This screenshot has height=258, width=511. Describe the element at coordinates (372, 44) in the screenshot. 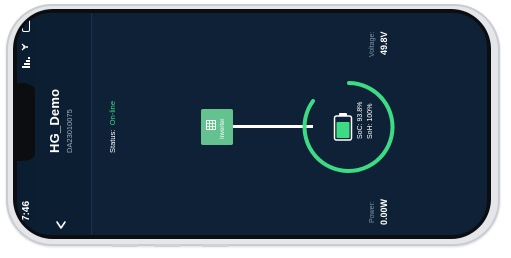

I see `voltage-label: Voltage:` at that location.